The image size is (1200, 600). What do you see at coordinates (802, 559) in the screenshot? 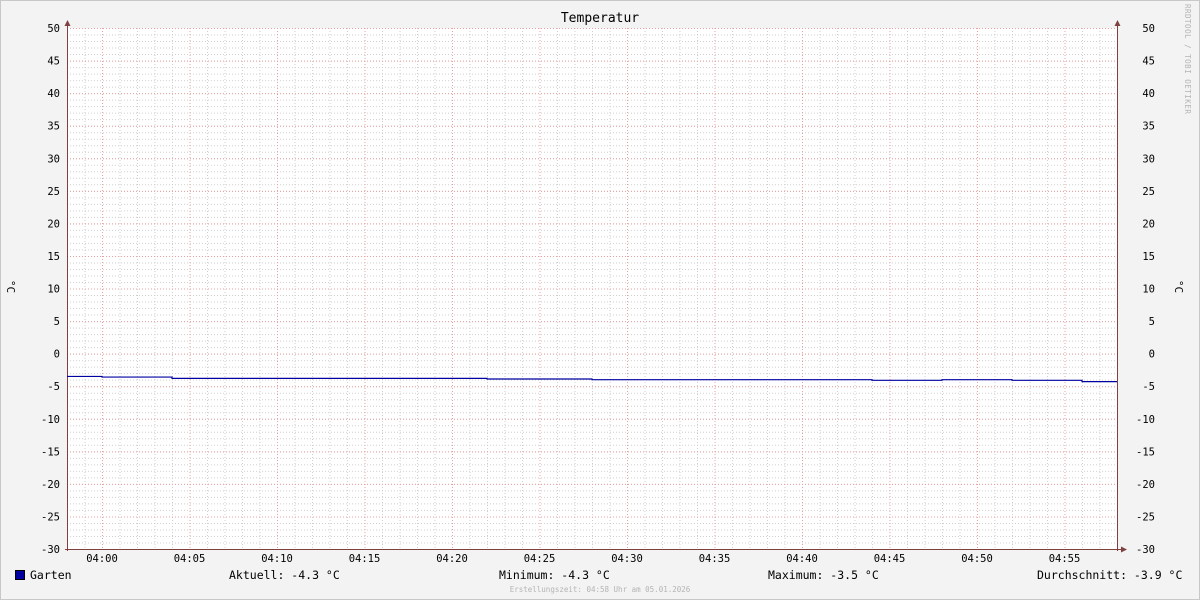
I see `x-tick-label: 04:40` at bounding box center [802, 559].